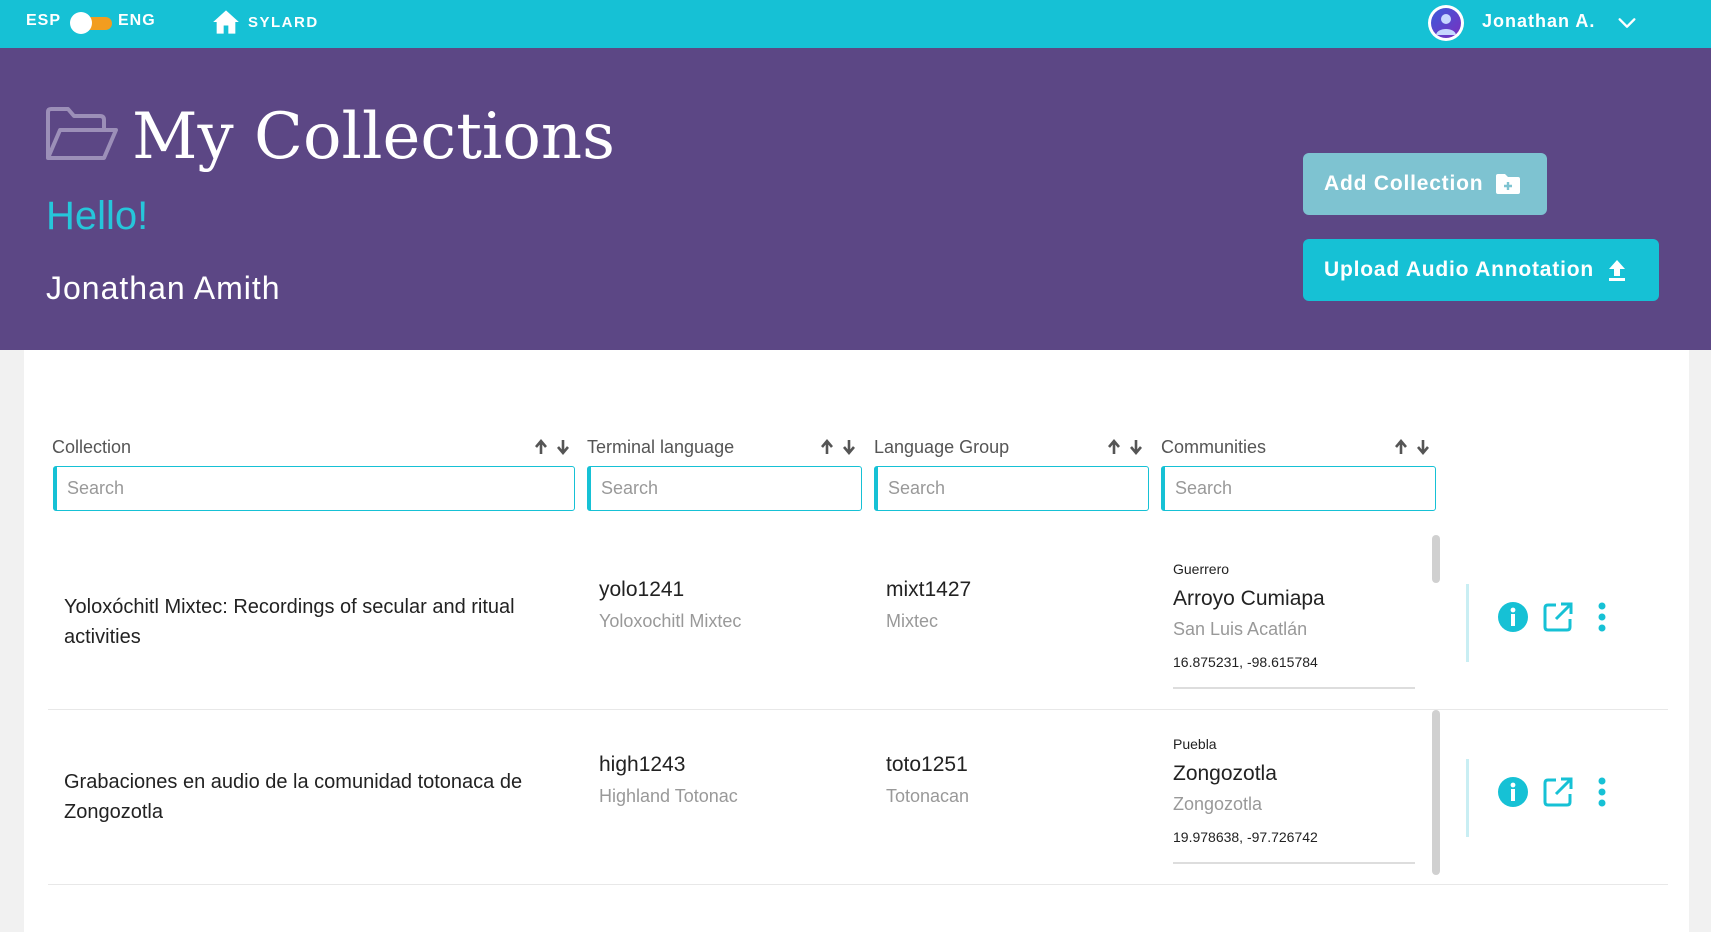 The image size is (1711, 932). I want to click on search-language-group-input, so click(1011, 488).